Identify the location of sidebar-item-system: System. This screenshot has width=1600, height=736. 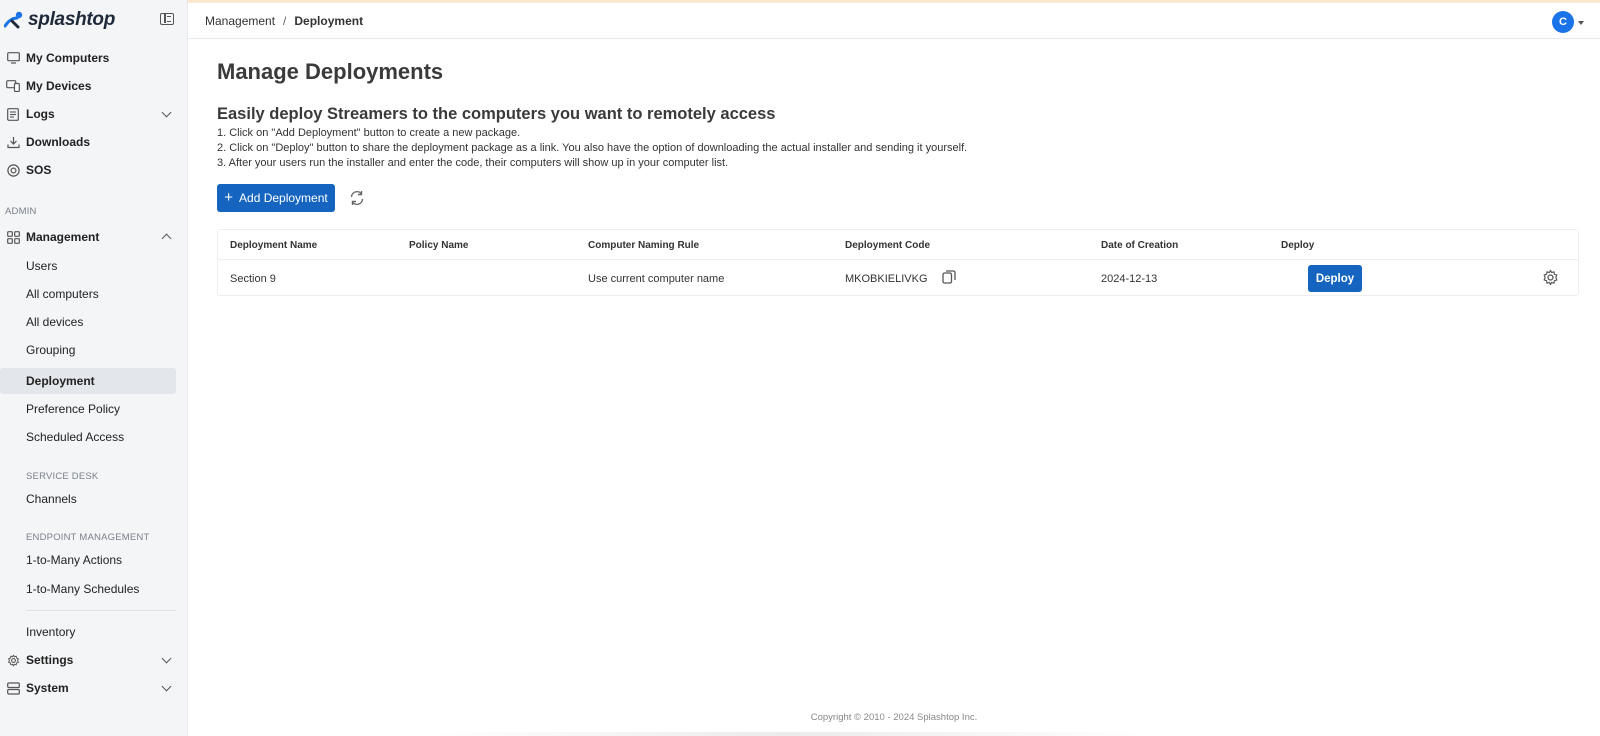
(88, 688).